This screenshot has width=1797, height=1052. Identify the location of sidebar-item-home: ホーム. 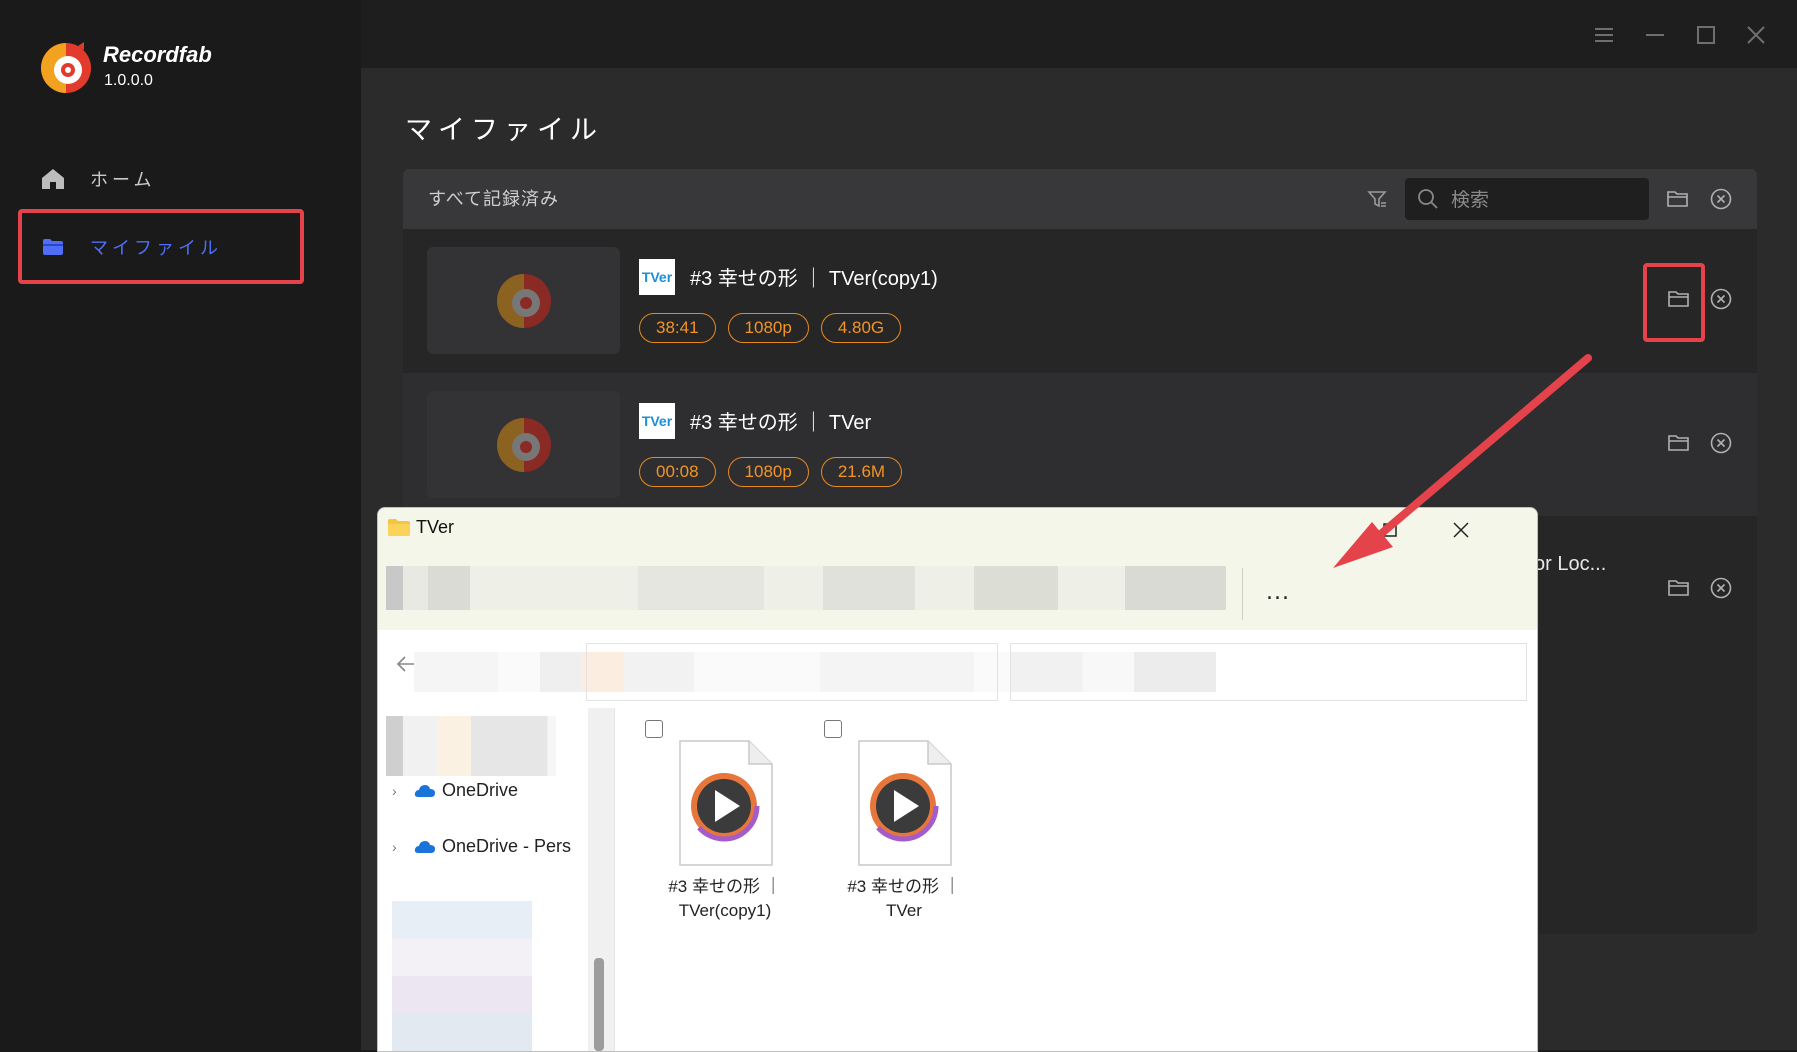
(158, 179).